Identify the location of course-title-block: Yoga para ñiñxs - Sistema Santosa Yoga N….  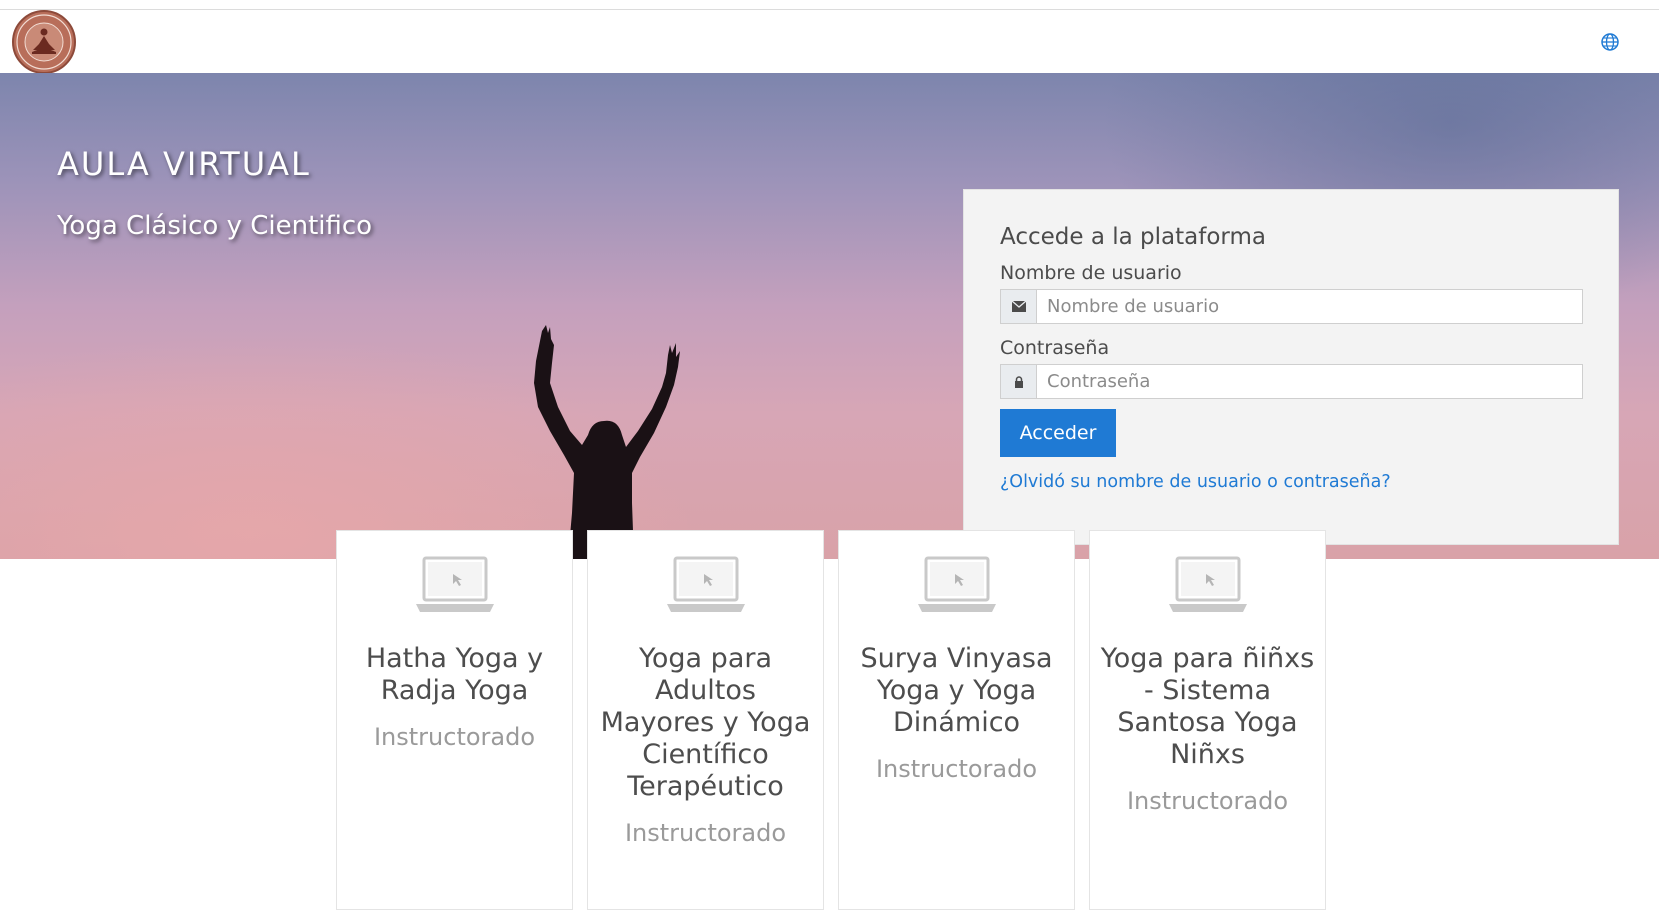
(1207, 730).